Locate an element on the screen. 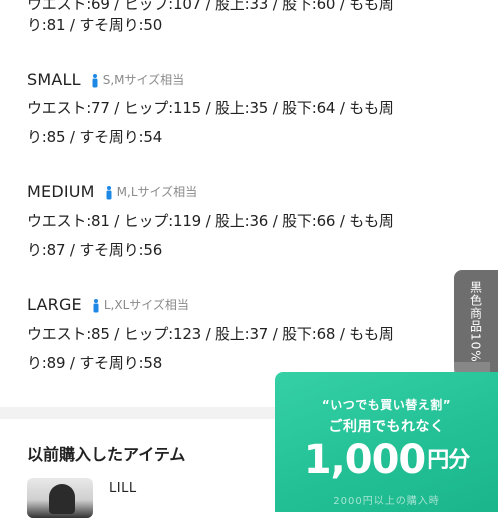 The image size is (498, 518). promo-banner: “いつでも買い替え割” ご利用でもれなく 1,000円分 2000円以上の購入時 is located at coordinates (386, 442).